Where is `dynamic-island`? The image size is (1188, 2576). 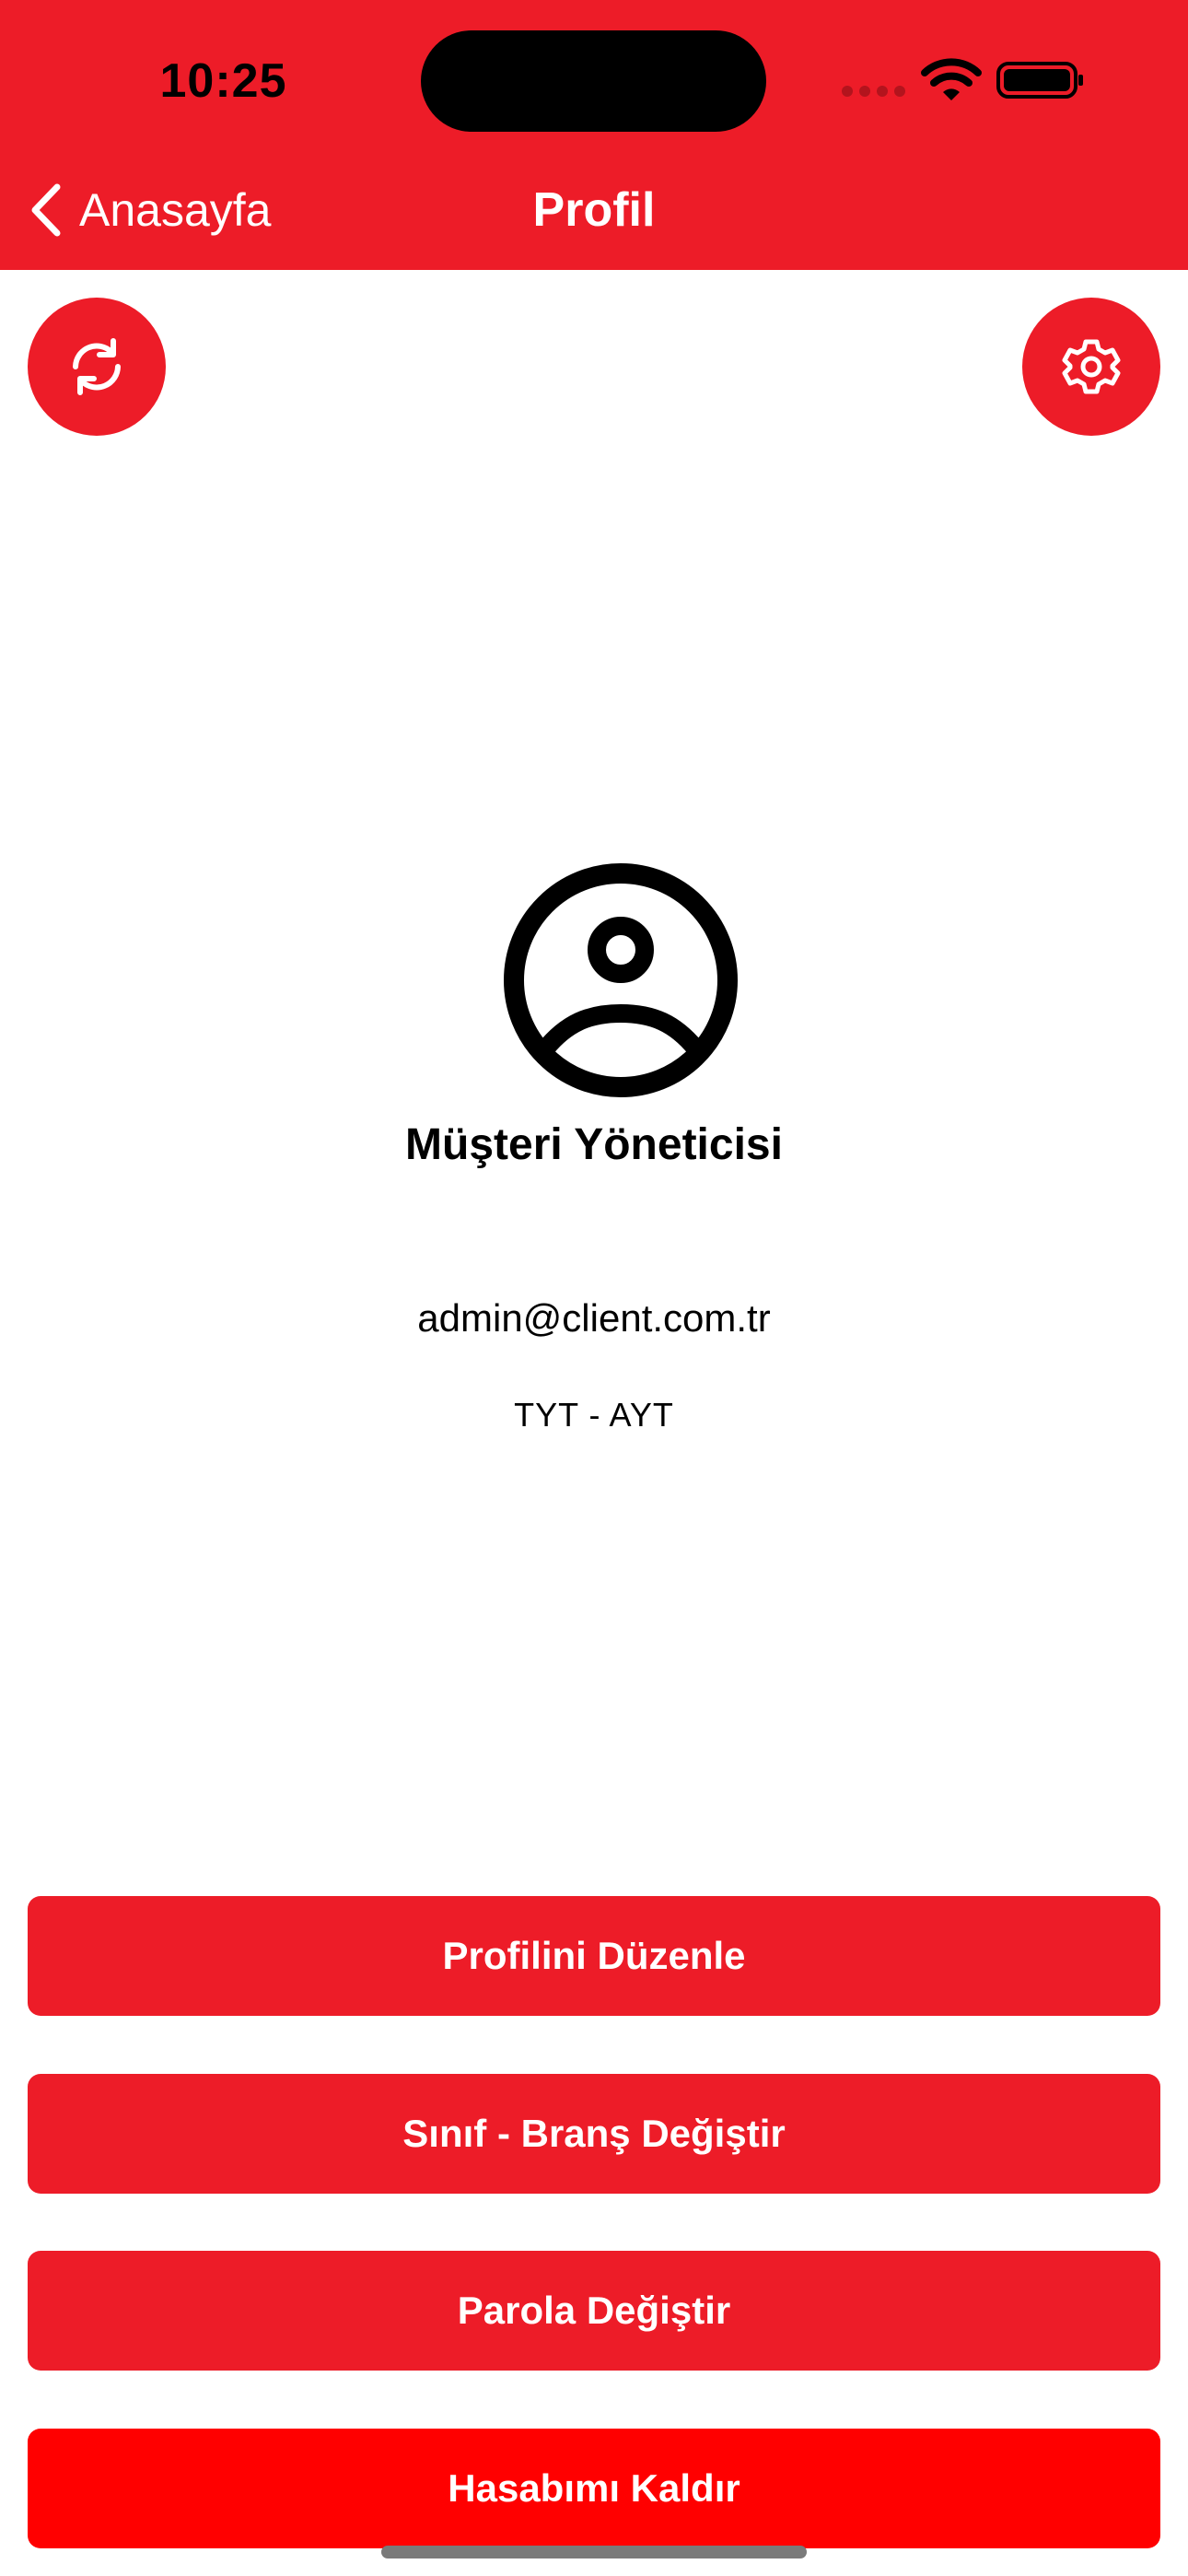 dynamic-island is located at coordinates (593, 81).